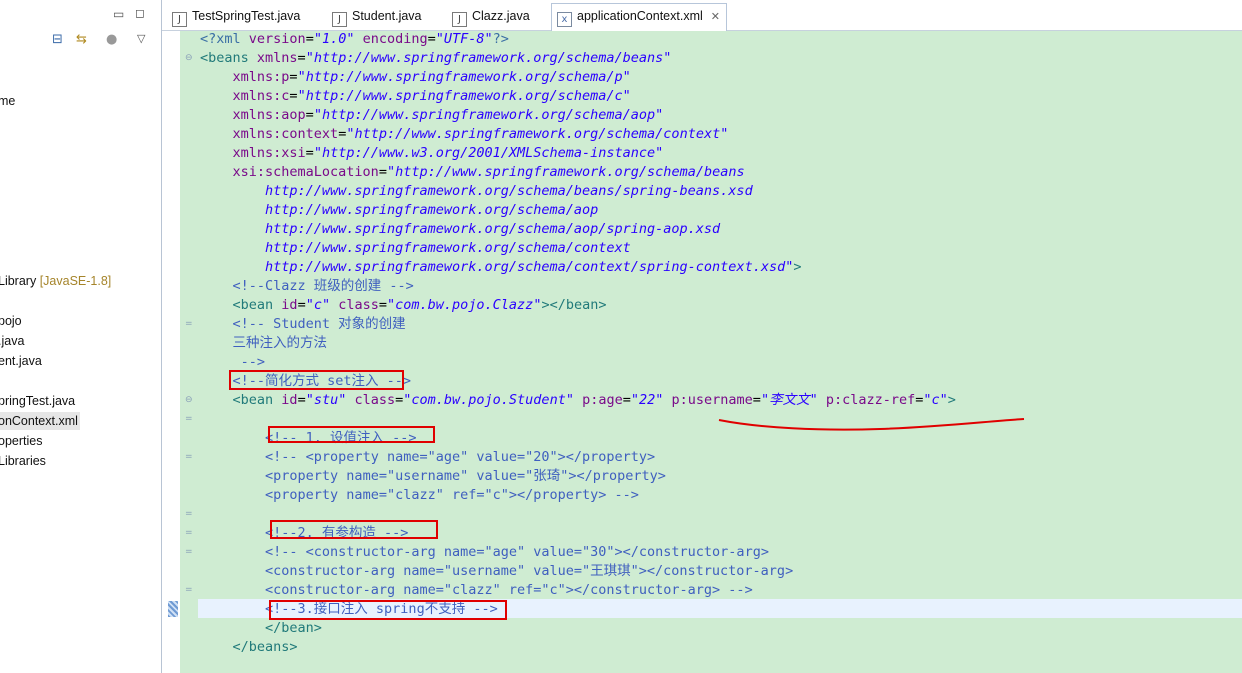  What do you see at coordinates (871, 424) in the screenshot?
I see `annotation-underline` at bounding box center [871, 424].